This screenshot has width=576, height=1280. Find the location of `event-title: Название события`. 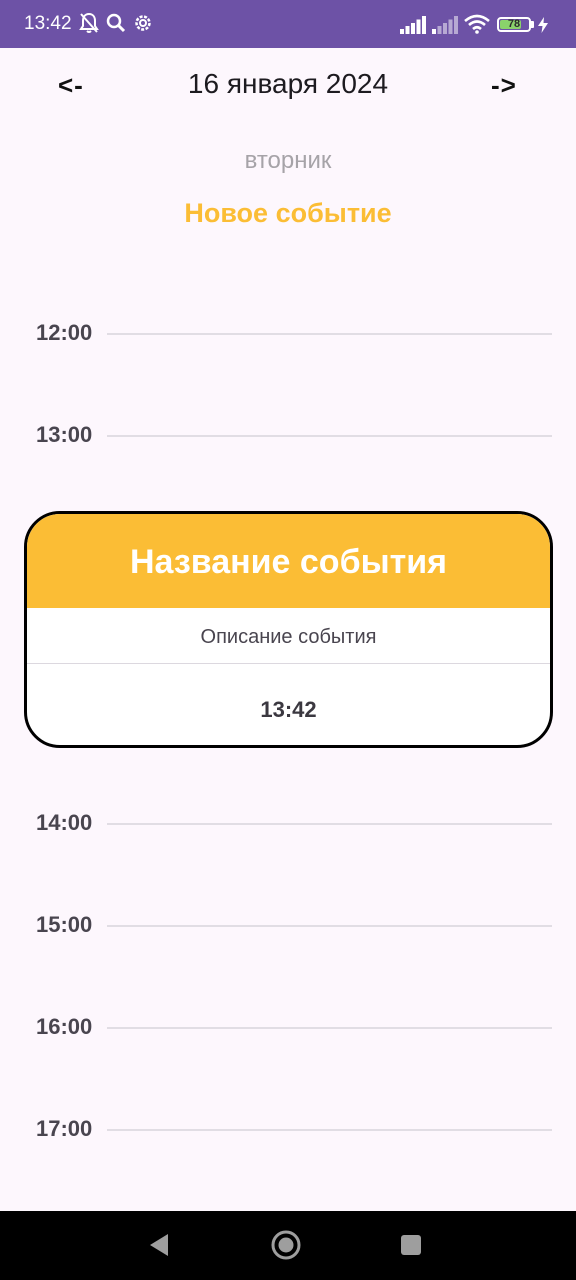

event-title: Название события is located at coordinates (288, 562).